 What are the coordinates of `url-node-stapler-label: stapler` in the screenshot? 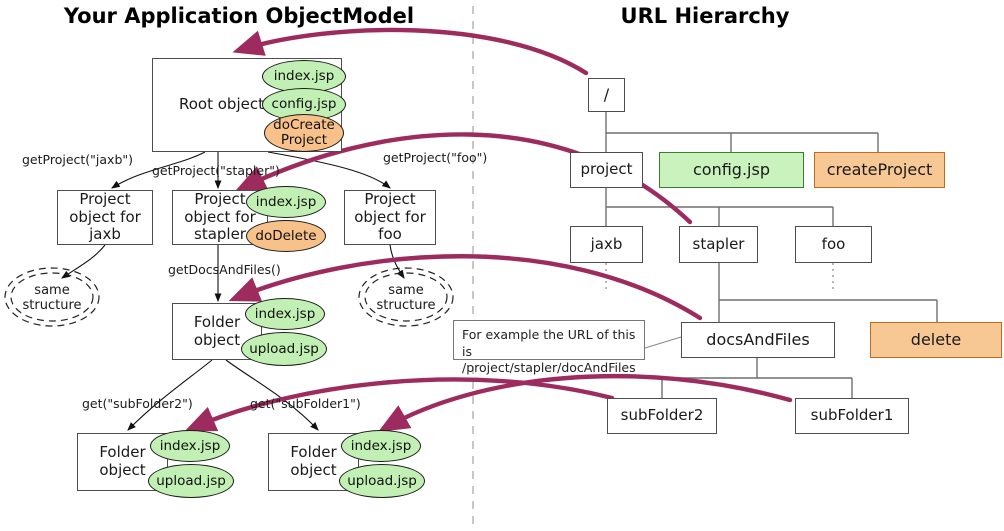 It's located at (718, 243).